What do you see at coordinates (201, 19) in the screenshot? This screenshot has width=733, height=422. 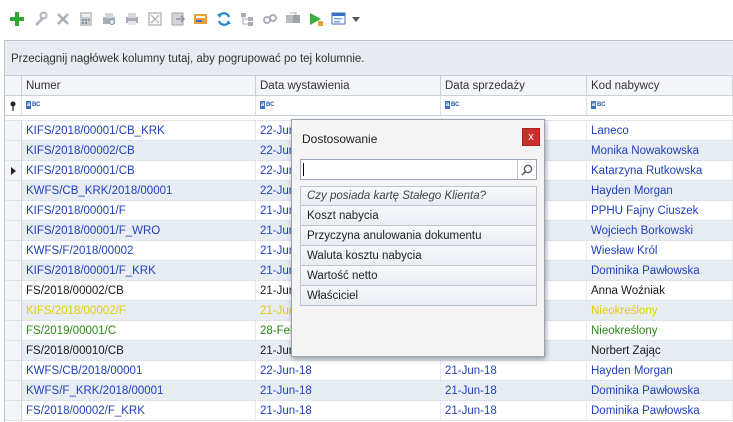 I see `import-icon` at bounding box center [201, 19].